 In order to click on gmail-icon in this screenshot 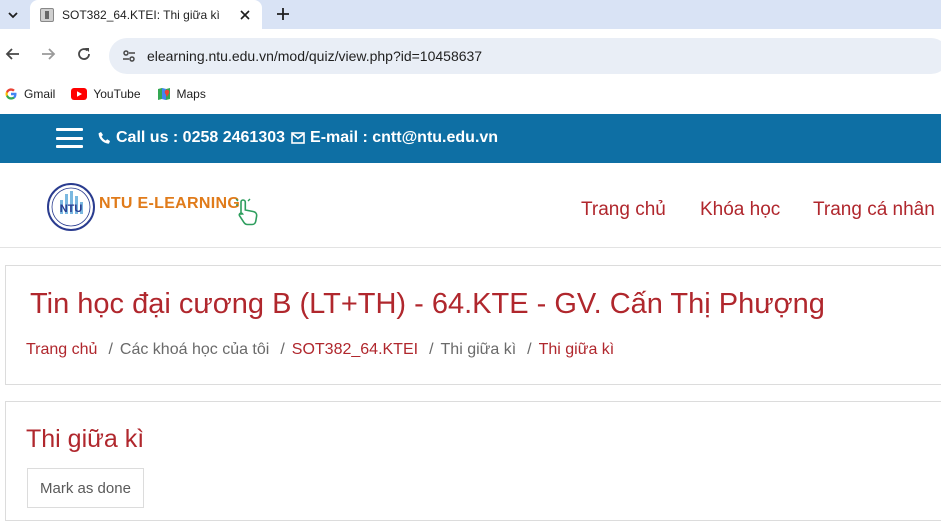, I will do `click(11, 94)`.